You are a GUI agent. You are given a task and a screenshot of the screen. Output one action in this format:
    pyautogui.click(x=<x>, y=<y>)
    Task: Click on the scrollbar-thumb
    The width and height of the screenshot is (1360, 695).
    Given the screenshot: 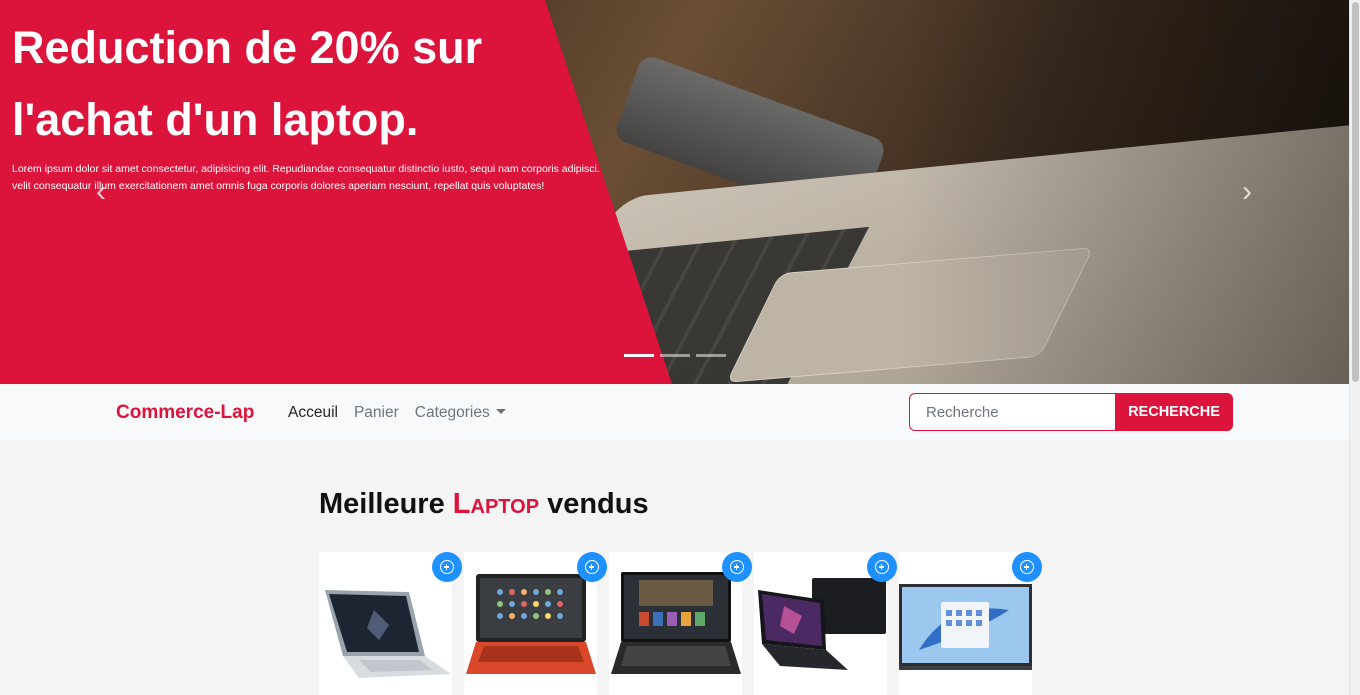 What is the action you would take?
    pyautogui.click(x=1355, y=192)
    